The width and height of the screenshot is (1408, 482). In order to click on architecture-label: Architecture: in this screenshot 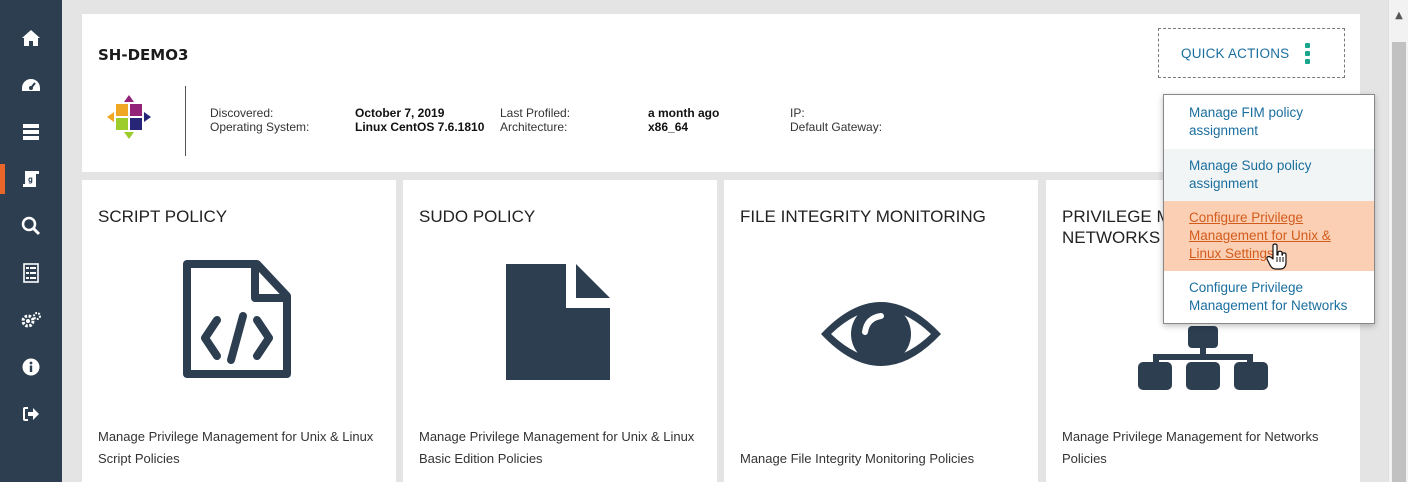, I will do `click(534, 127)`.